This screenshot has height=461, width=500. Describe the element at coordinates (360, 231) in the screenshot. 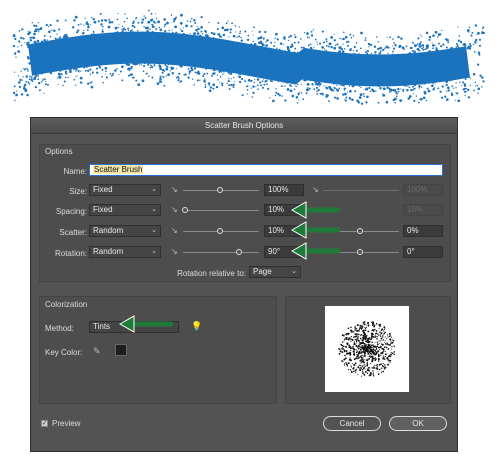

I see `scatter-max-slider-knob` at that location.